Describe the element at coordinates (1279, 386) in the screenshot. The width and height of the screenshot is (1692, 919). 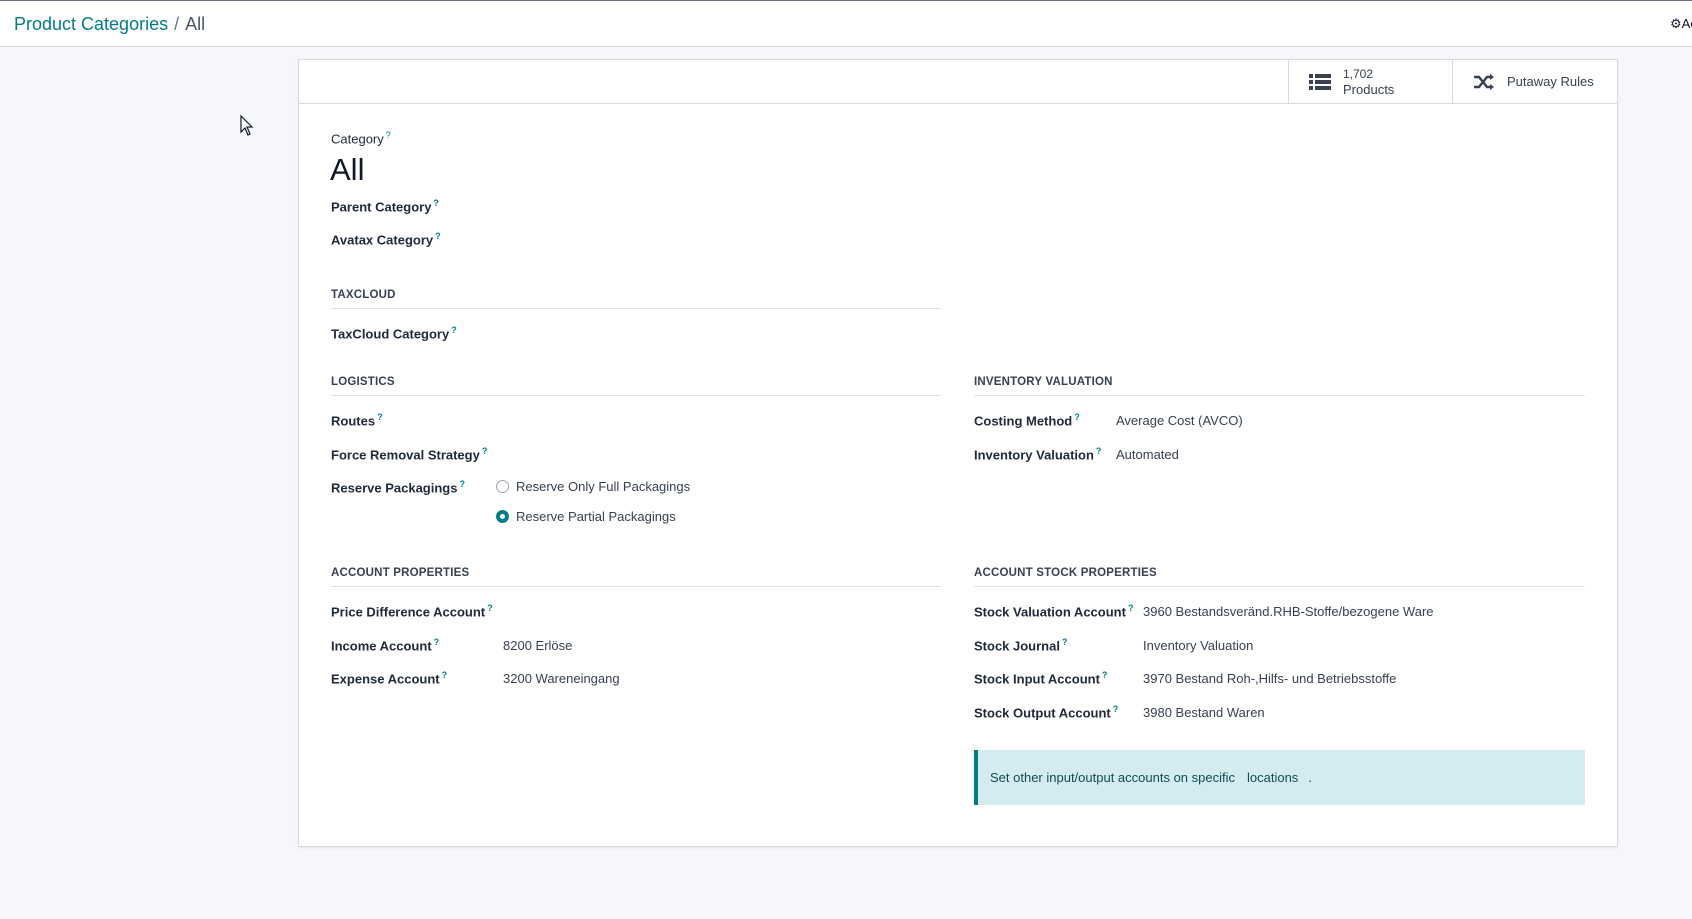
I see `inventory-valuation-section-title: INVENTORY VALUATION` at that location.